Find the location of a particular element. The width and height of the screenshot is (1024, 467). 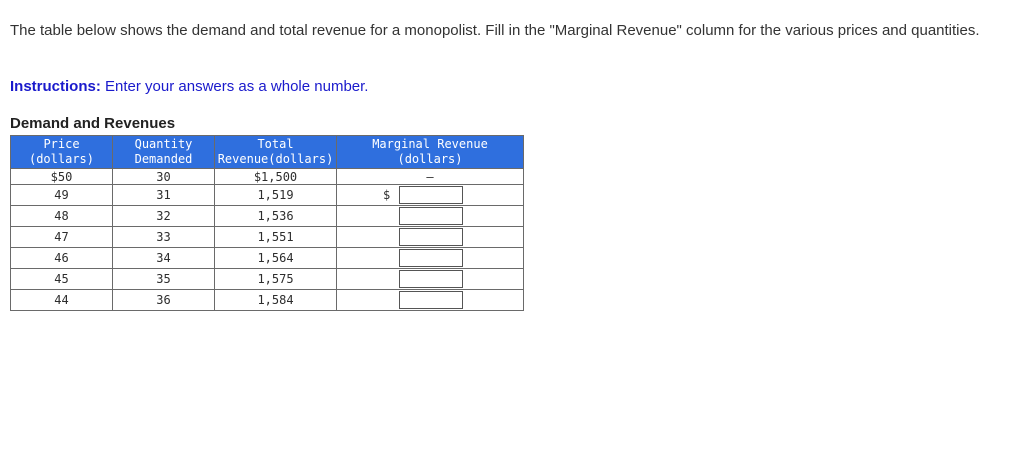

instructions-text: Enter your answers as a whole number. is located at coordinates (234, 86).